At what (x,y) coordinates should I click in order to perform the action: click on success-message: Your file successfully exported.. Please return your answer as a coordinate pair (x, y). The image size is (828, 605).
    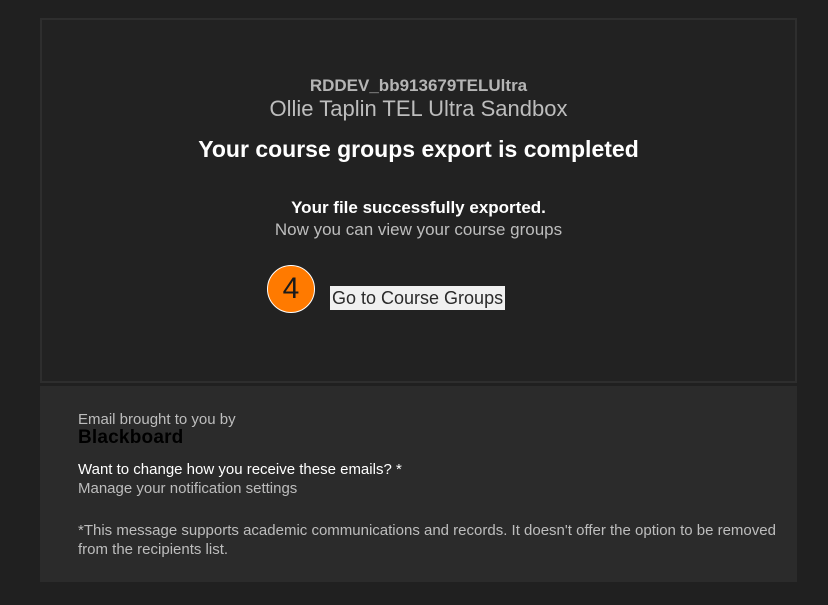
    Looking at the image, I should click on (418, 207).